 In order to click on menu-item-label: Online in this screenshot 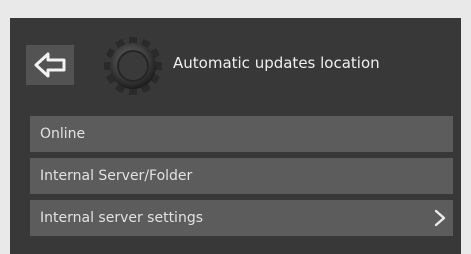, I will do `click(63, 134)`.